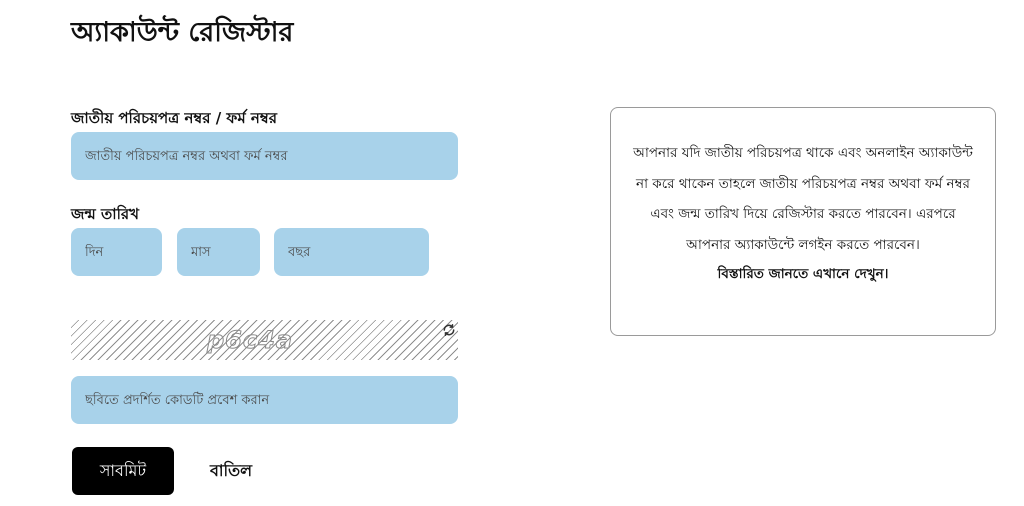 This screenshot has width=1024, height=506. What do you see at coordinates (250, 340) in the screenshot?
I see `captcha-code: p6c4a` at bounding box center [250, 340].